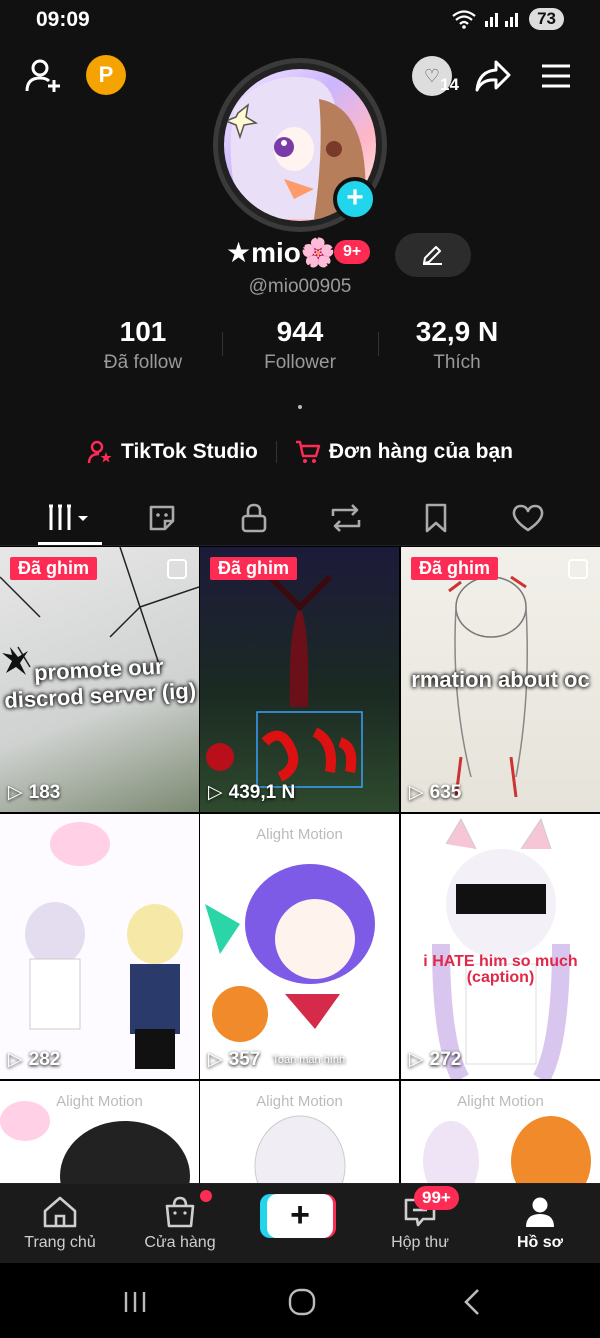  I want to click on heart-icon, so click(528, 518).